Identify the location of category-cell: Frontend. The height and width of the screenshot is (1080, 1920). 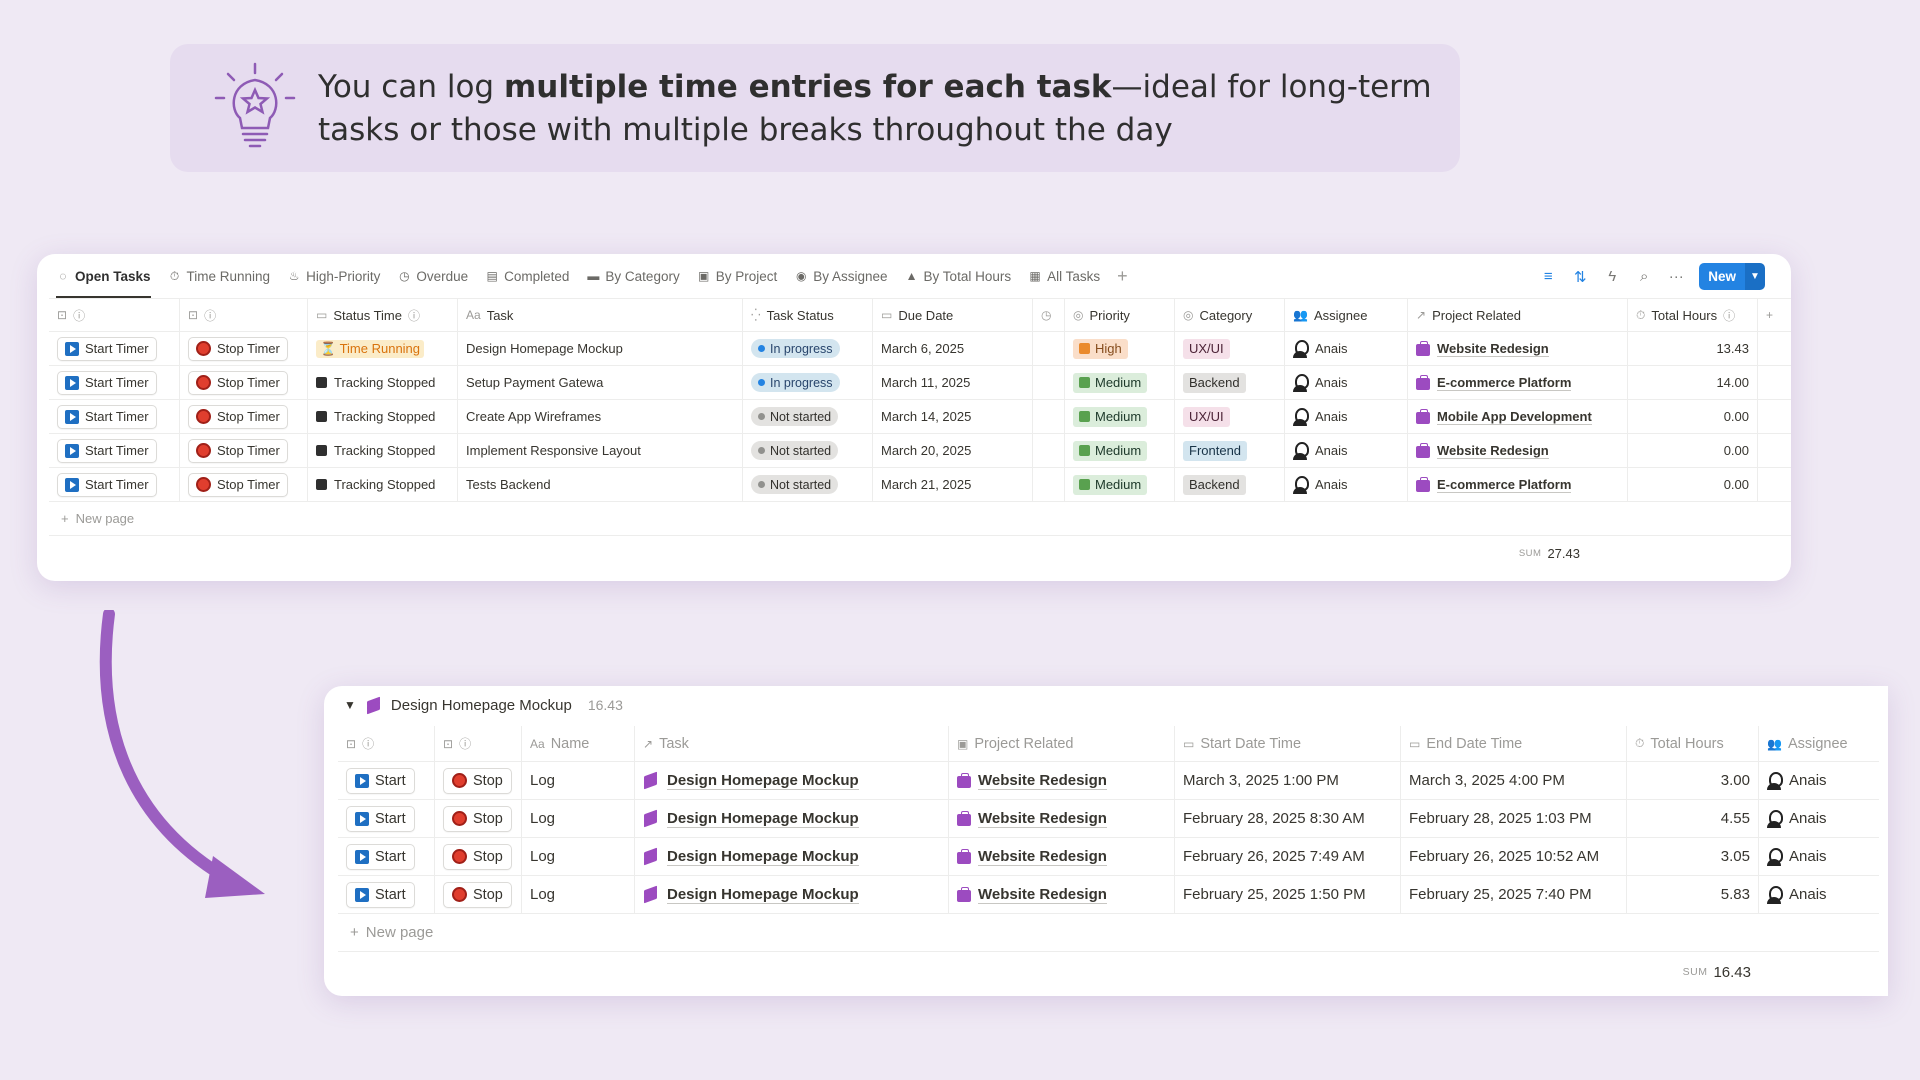
(1230, 450).